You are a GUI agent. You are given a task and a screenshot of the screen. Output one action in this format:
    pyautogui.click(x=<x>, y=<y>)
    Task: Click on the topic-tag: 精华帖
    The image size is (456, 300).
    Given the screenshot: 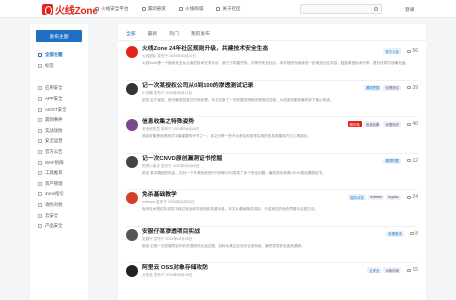 What is the action you would take?
    pyautogui.click(x=354, y=124)
    